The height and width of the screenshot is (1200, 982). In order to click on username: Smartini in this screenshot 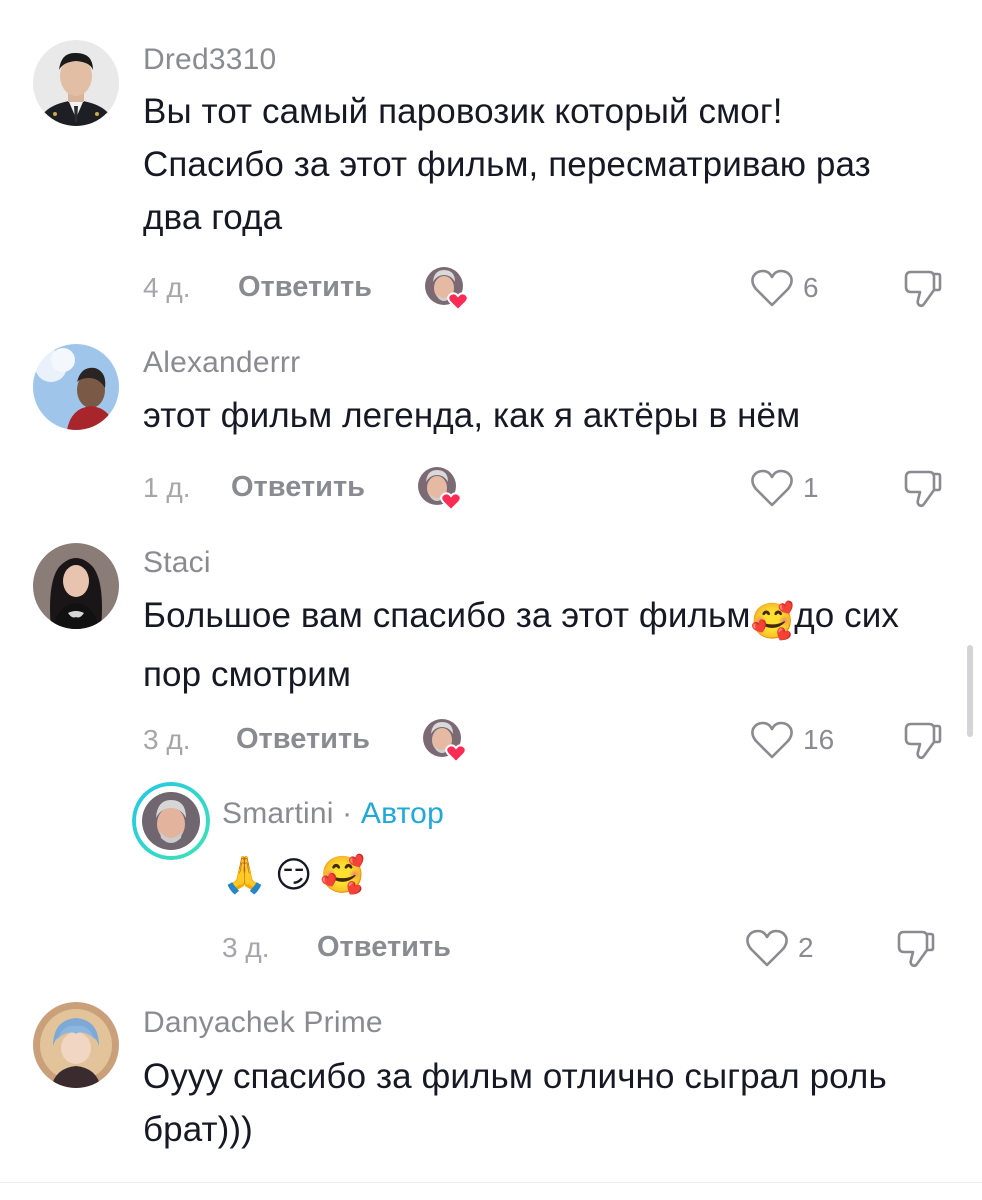, I will do `click(278, 813)`.